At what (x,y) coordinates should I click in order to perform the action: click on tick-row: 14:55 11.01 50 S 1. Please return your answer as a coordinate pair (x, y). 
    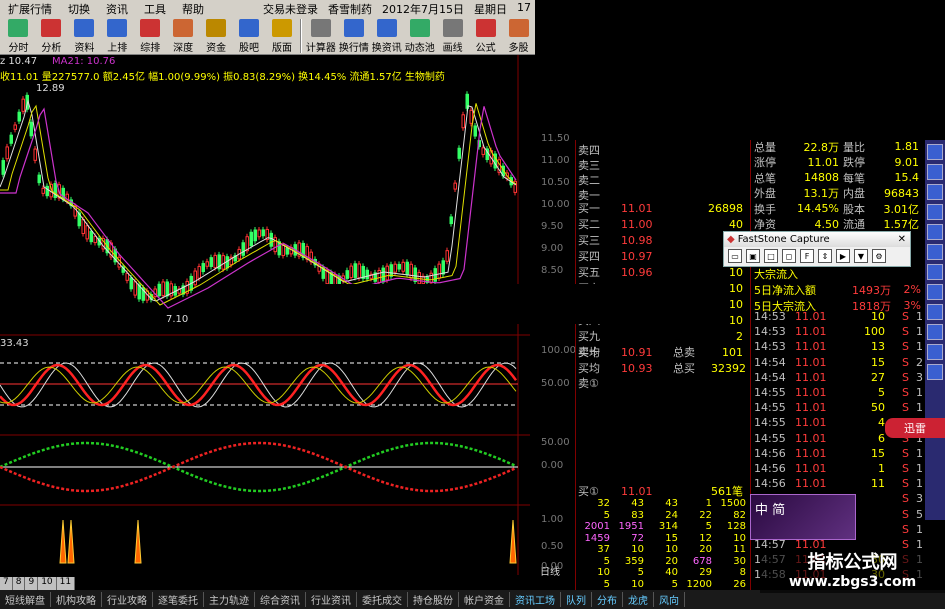
    Looking at the image, I should click on (838, 407).